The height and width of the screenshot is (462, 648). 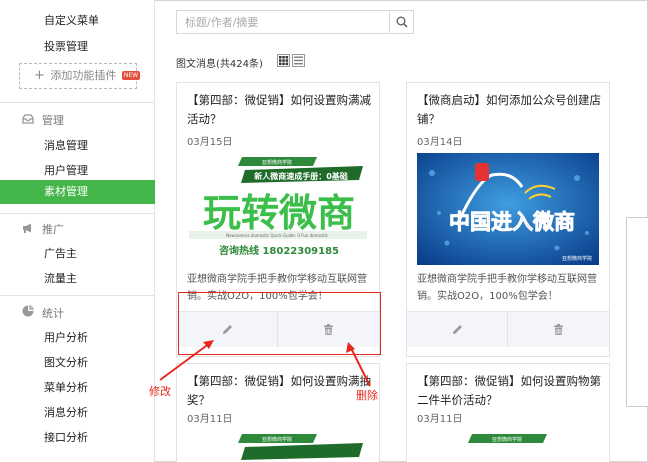 What do you see at coordinates (160, 391) in the screenshot?
I see `annotation-edit-label: 修改` at bounding box center [160, 391].